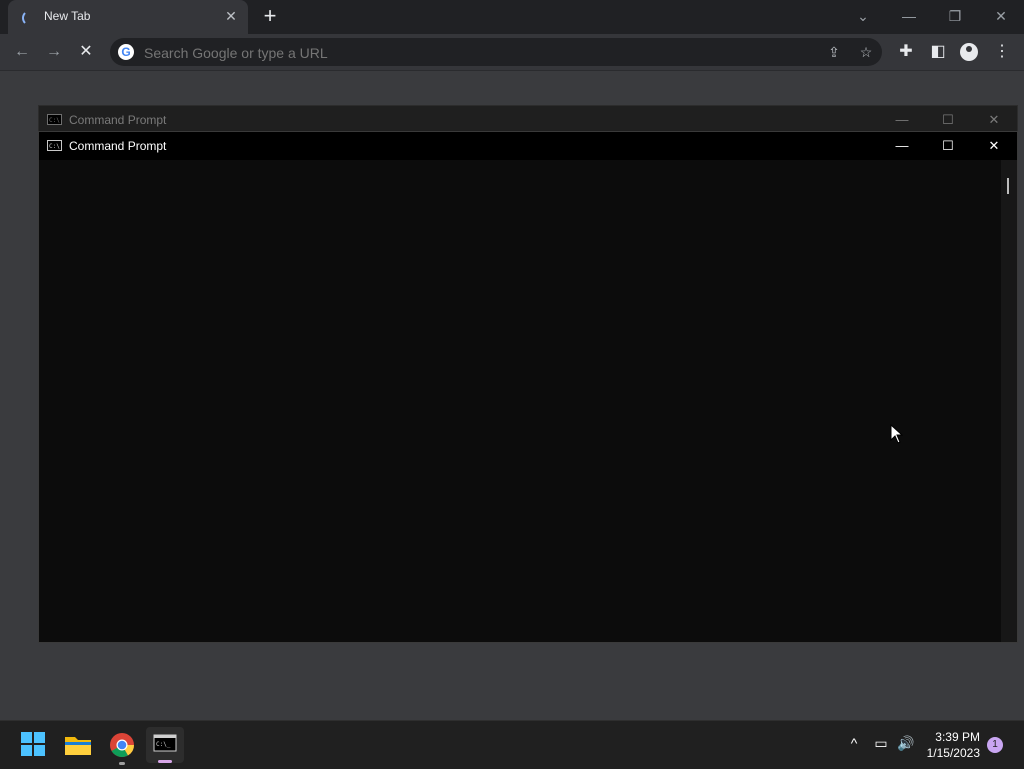 The width and height of the screenshot is (1024, 769). I want to click on date-text: 1/15/2023, so click(953, 753).